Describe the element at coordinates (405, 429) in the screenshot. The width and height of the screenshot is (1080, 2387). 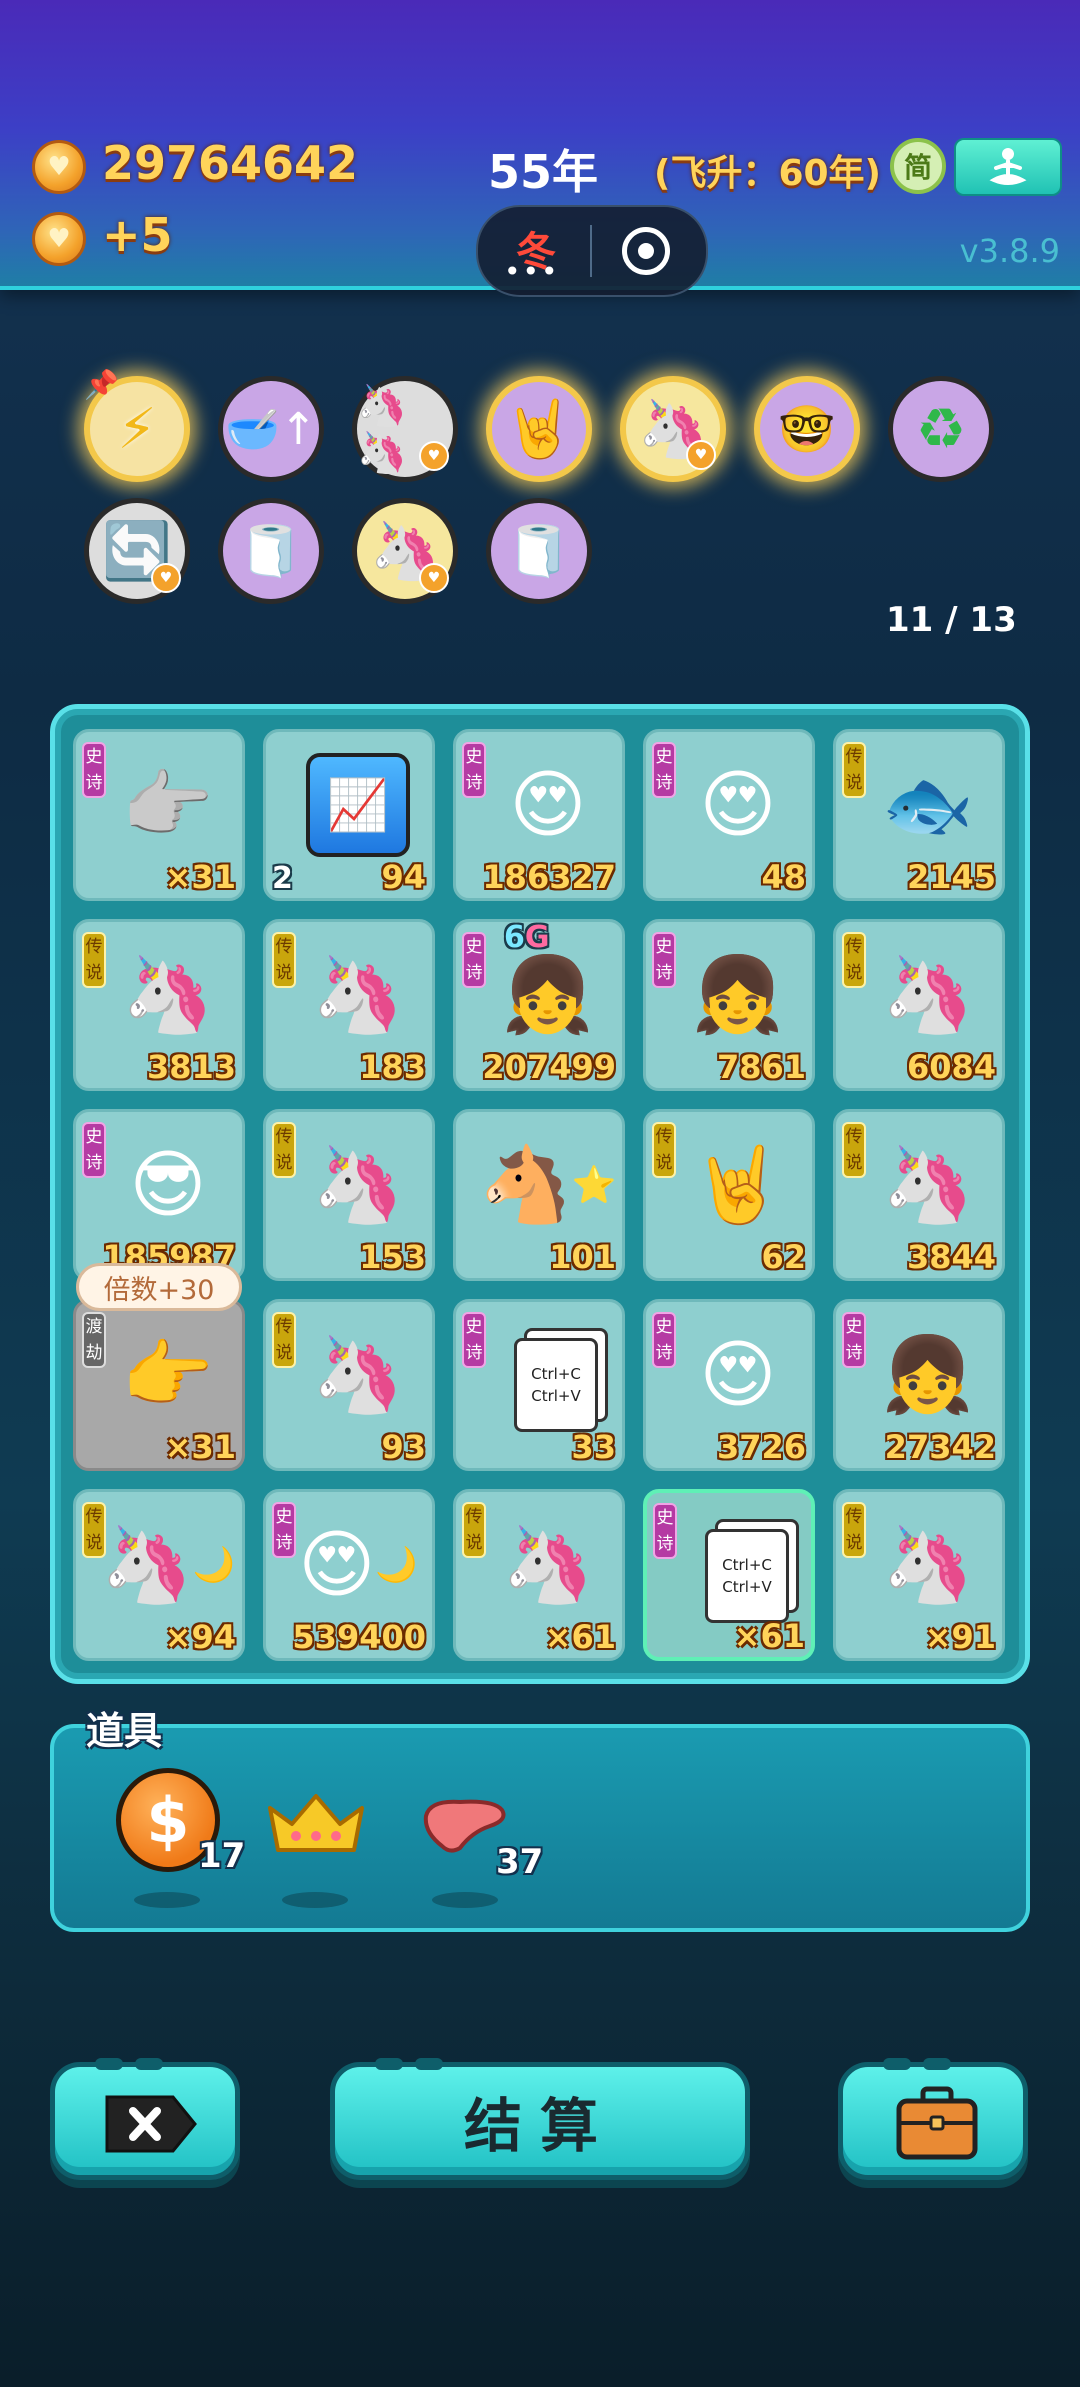
I see `buff-twin-unicorn: 🦄🦄 ♥` at that location.